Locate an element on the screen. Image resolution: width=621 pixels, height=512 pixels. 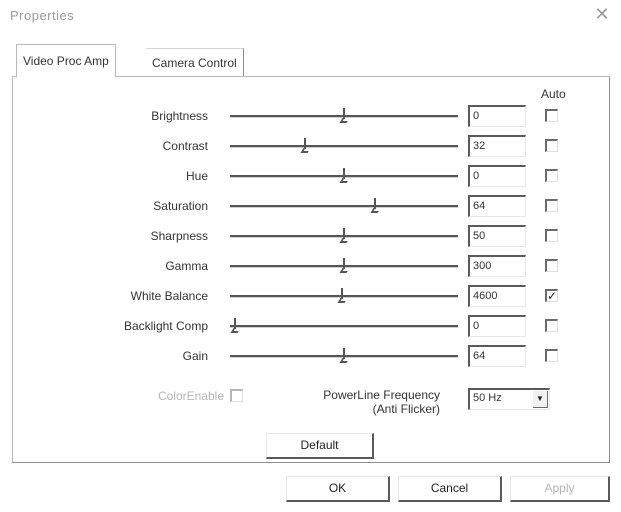
powerline-label-line1: PowerLine Frequency is located at coordinates (381, 395).